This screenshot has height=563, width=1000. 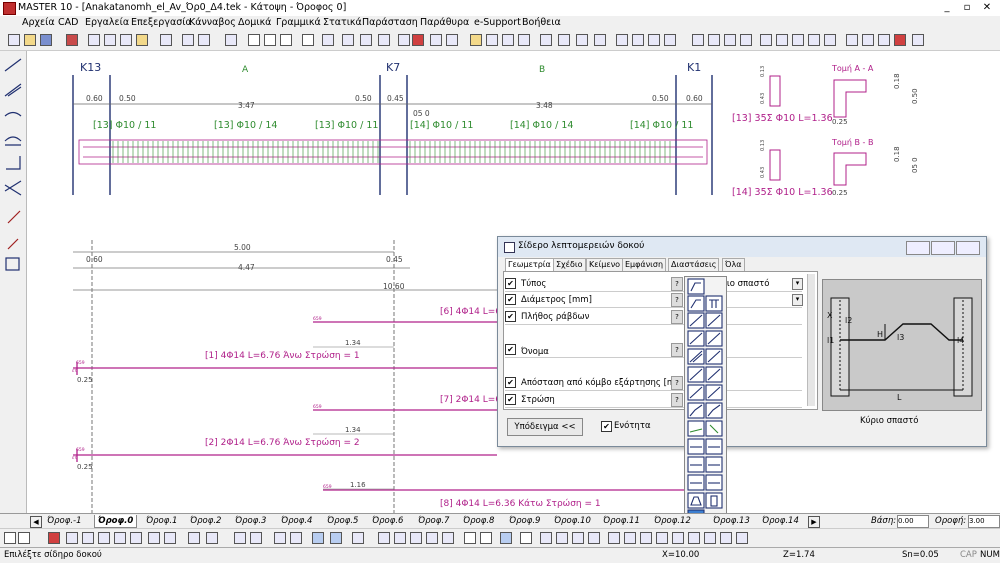 I want to click on mirror-icon, so click(x=212, y=538).